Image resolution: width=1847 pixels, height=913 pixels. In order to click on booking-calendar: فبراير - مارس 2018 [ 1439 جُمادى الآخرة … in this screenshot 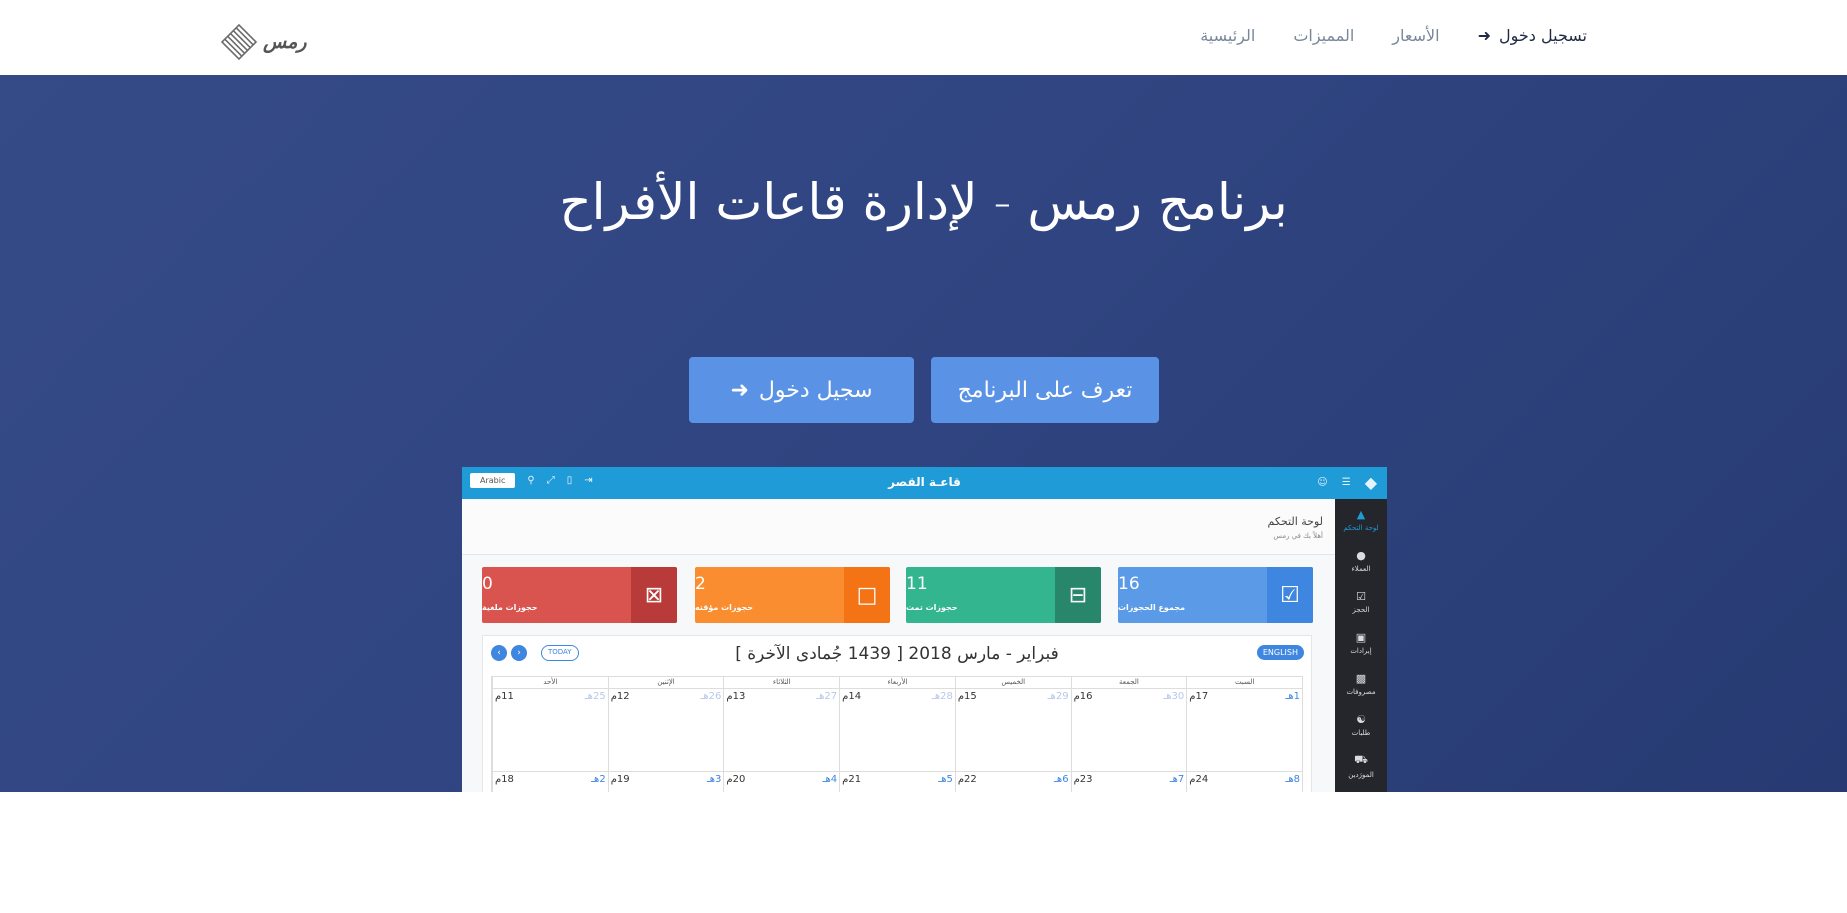, I will do `click(897, 713)`.